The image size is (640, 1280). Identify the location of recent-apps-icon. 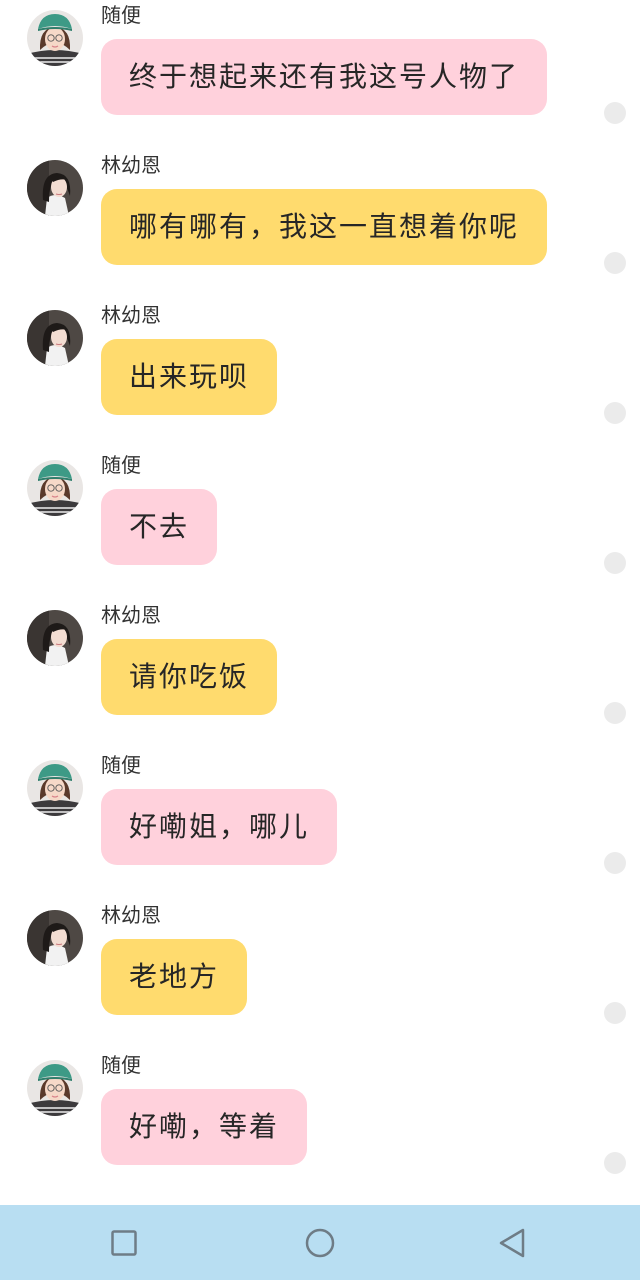
(124, 1243).